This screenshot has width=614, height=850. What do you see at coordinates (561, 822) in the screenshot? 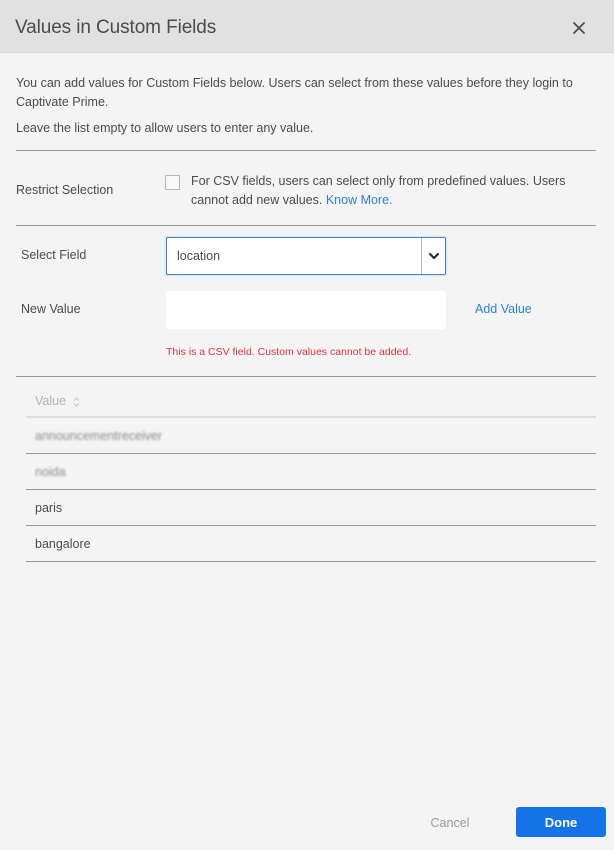
I see `done-button: Done` at bounding box center [561, 822].